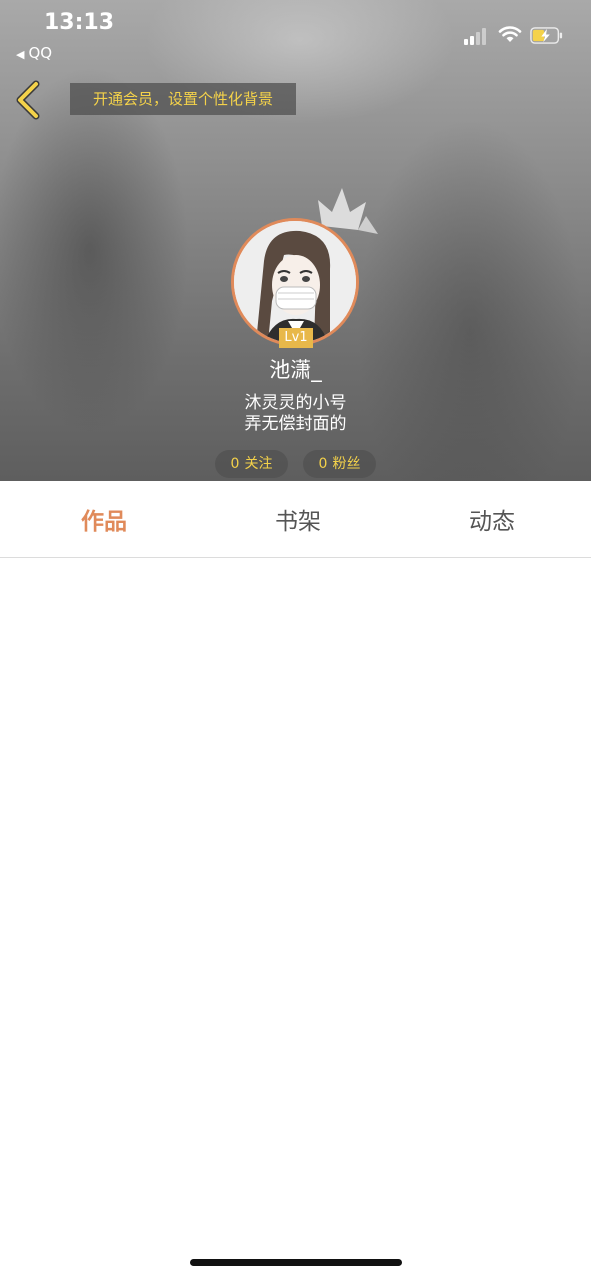 The height and width of the screenshot is (1280, 591). I want to click on status-back-to-app: ◀ QQ, so click(34, 53).